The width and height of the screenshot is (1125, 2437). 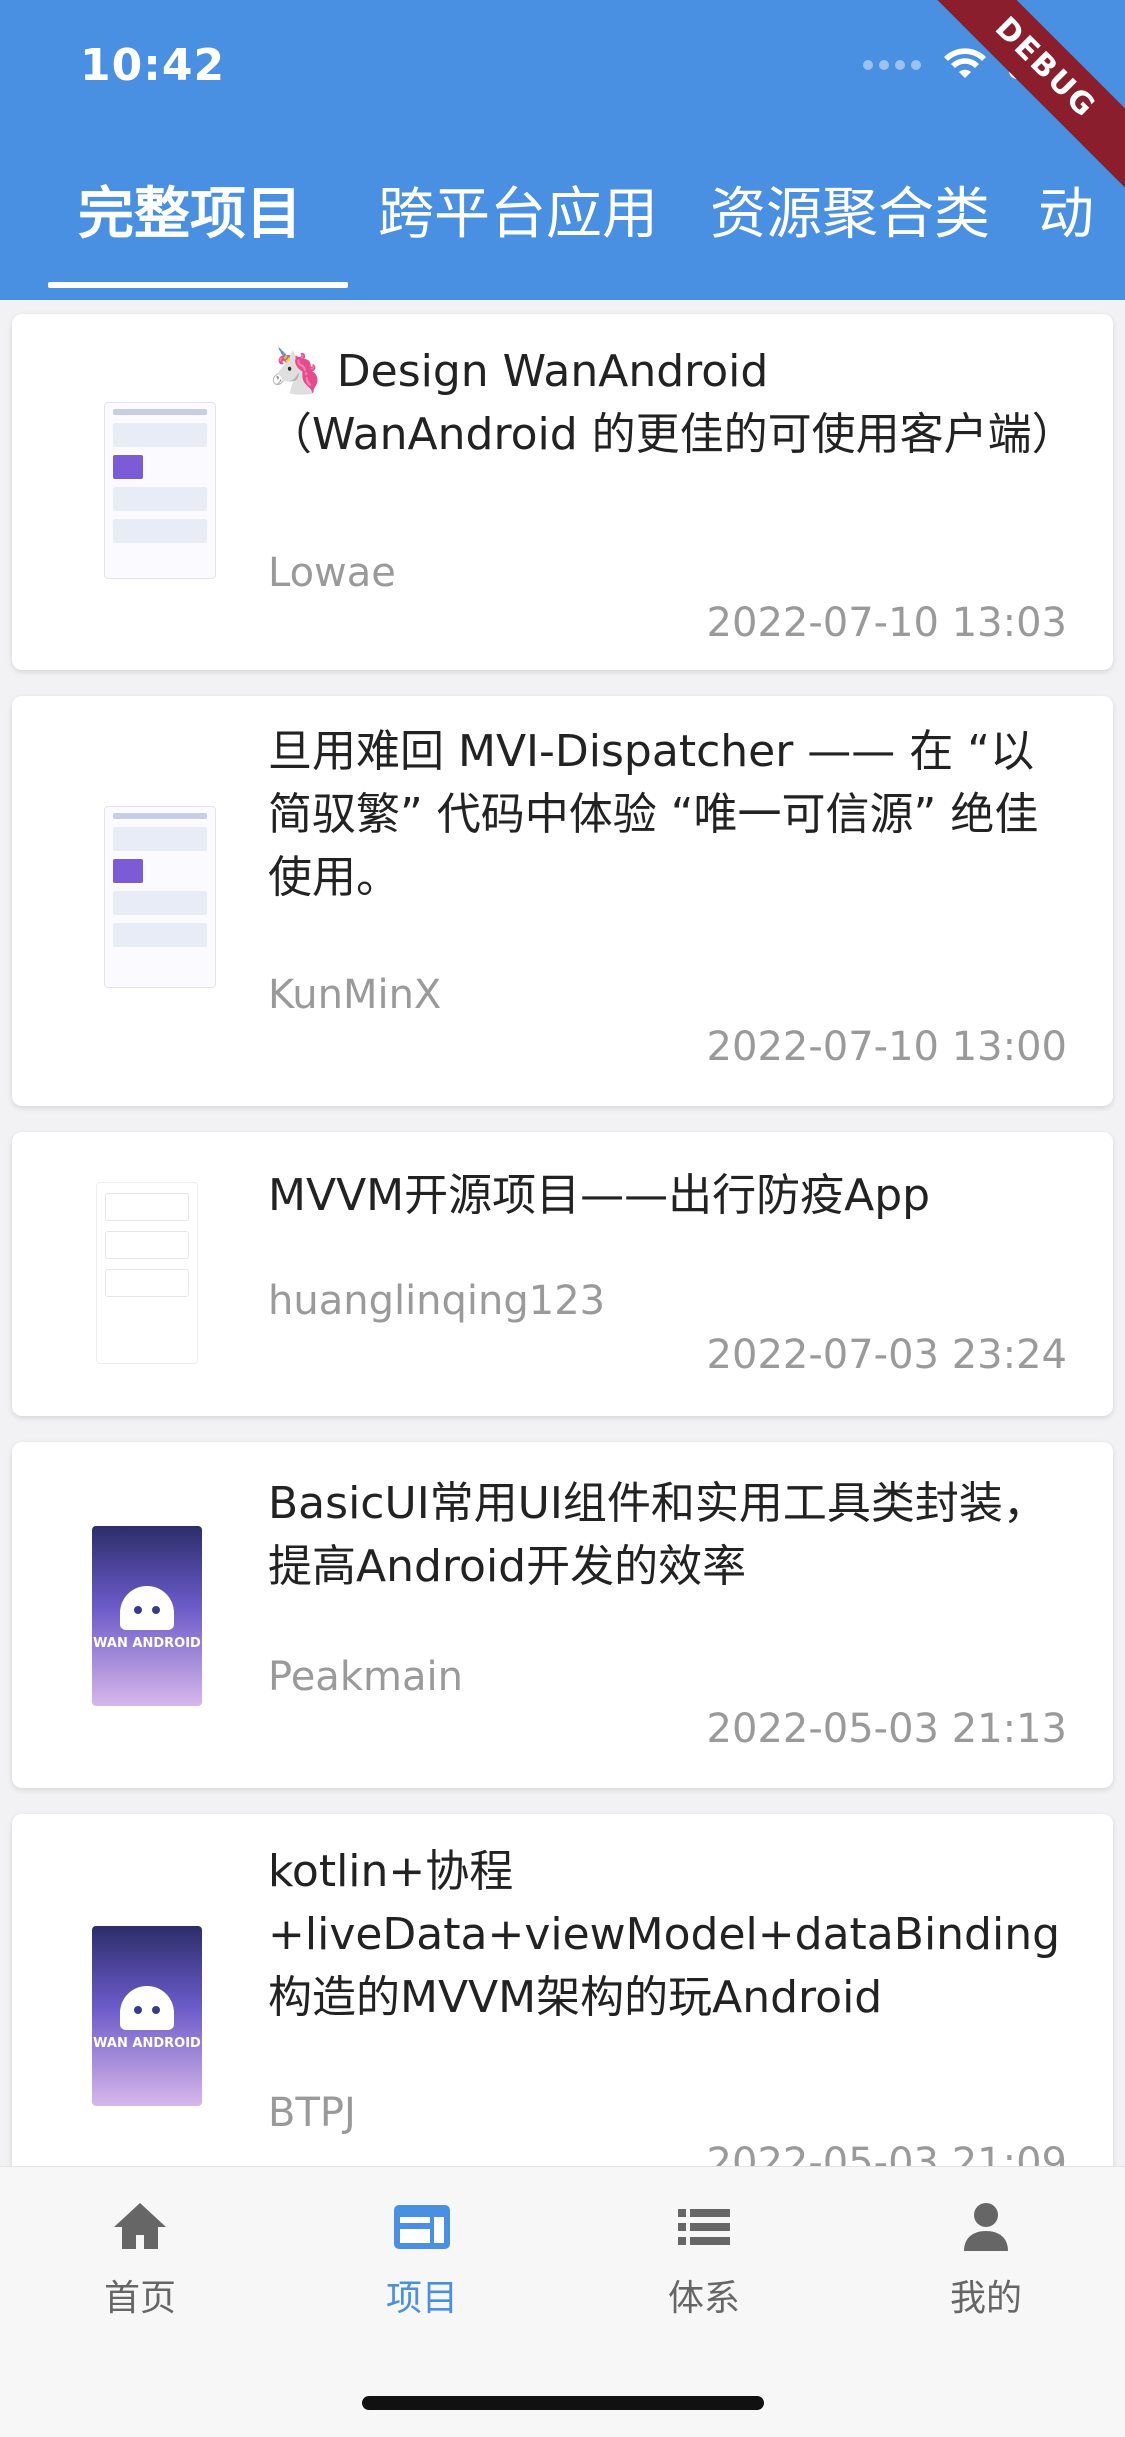 I want to click on list-icon, so click(x=704, y=2227).